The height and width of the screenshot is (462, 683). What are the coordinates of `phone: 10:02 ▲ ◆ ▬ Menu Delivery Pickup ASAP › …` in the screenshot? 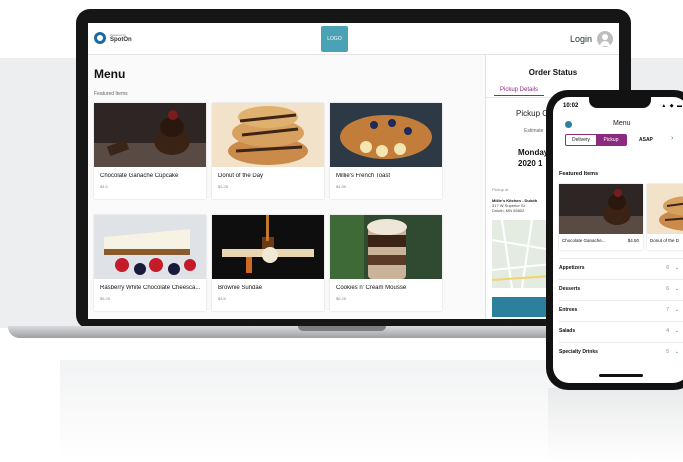 It's located at (614, 240).